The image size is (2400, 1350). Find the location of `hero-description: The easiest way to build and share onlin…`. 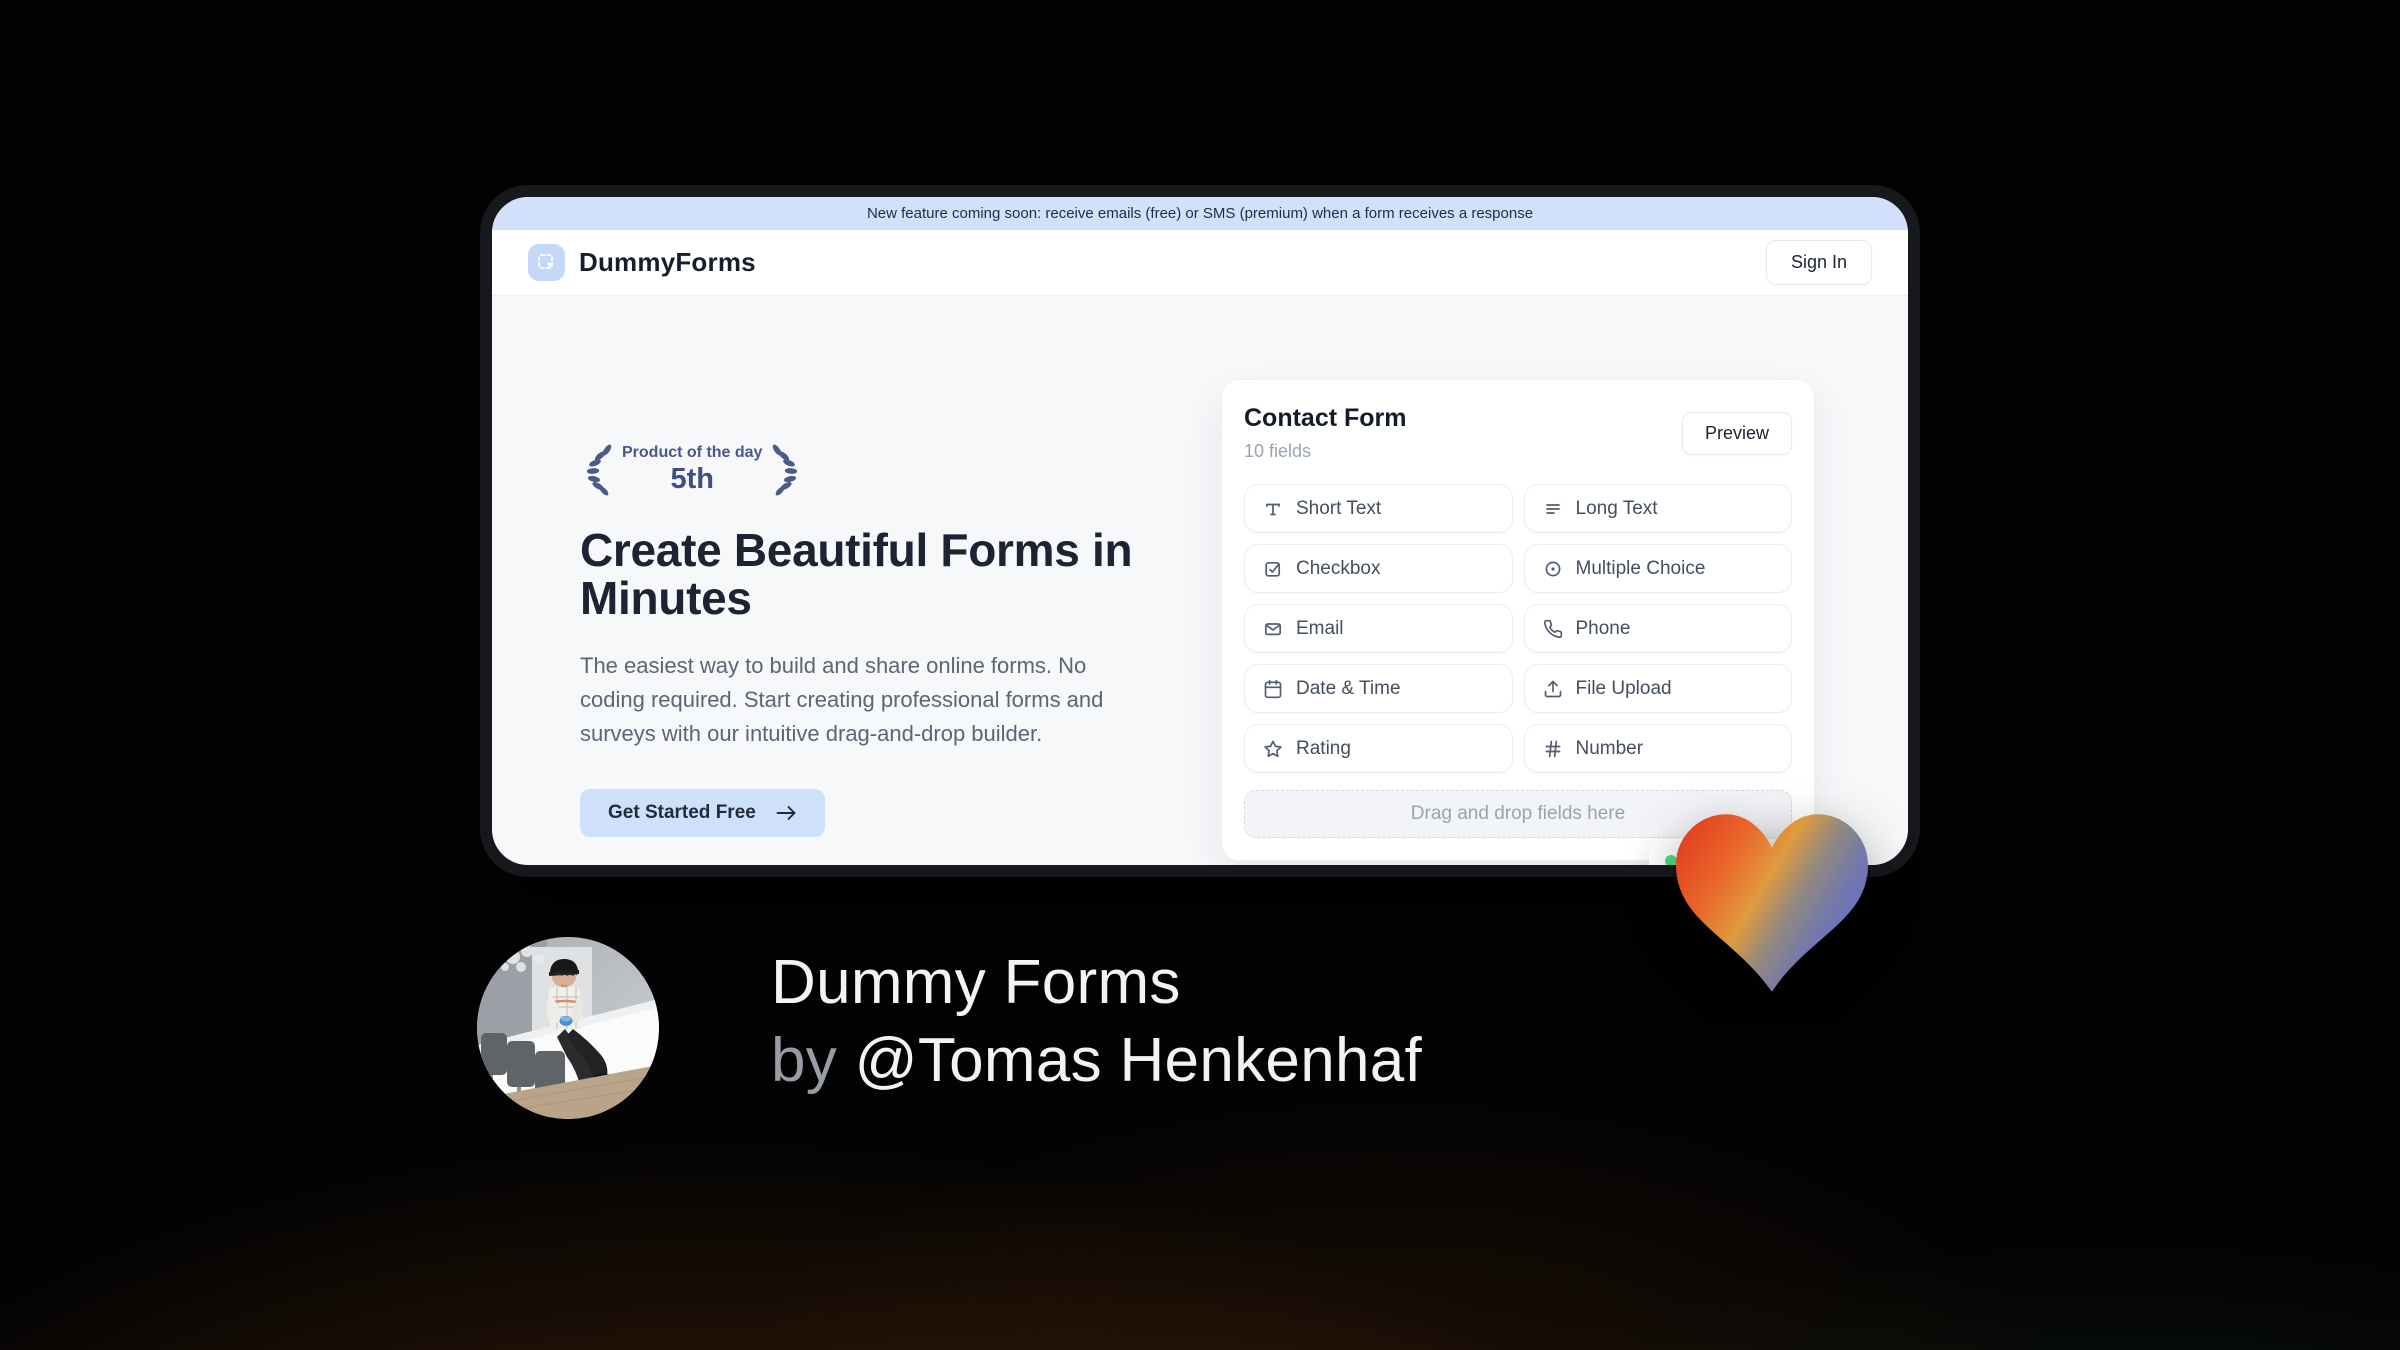

hero-description: The easiest way to build and share onlin… is located at coordinates (842, 699).